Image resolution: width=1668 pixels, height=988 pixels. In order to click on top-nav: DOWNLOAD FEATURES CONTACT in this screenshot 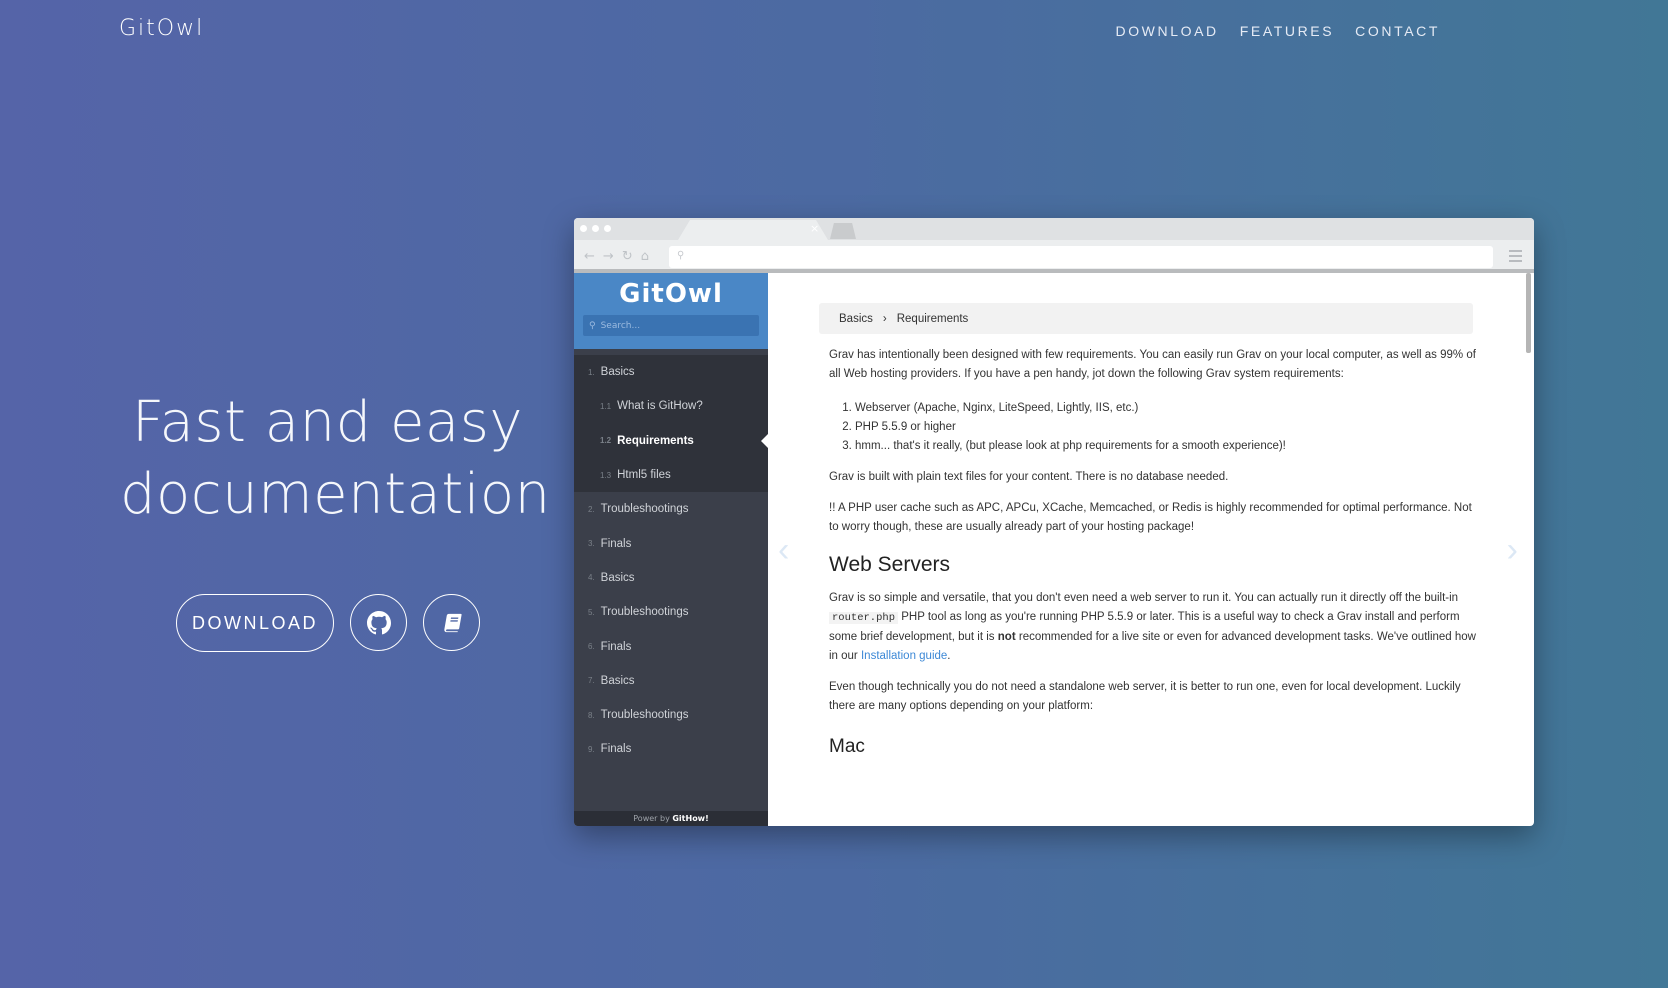, I will do `click(1277, 31)`.